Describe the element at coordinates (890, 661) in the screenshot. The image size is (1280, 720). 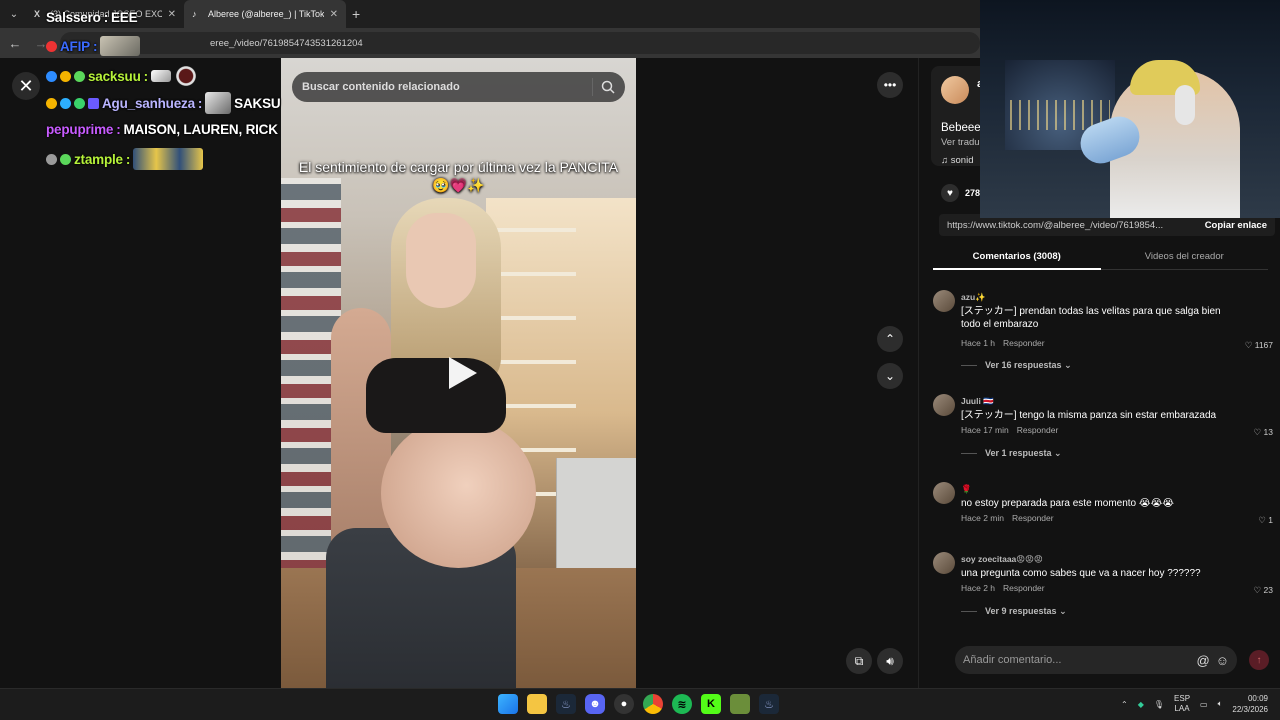
I see `volume-button: 🔊︎` at that location.